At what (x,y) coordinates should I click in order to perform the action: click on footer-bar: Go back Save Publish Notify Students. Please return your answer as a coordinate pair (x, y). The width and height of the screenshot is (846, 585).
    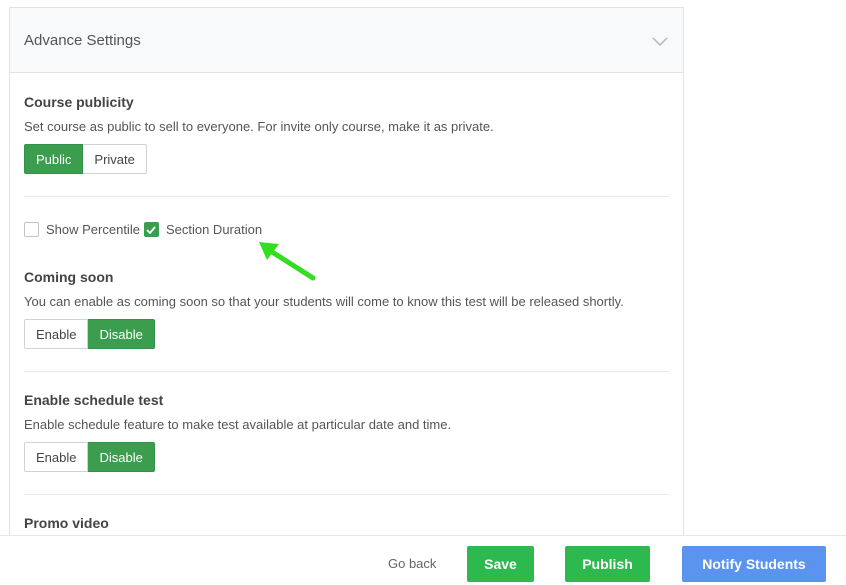
    Looking at the image, I should click on (423, 560).